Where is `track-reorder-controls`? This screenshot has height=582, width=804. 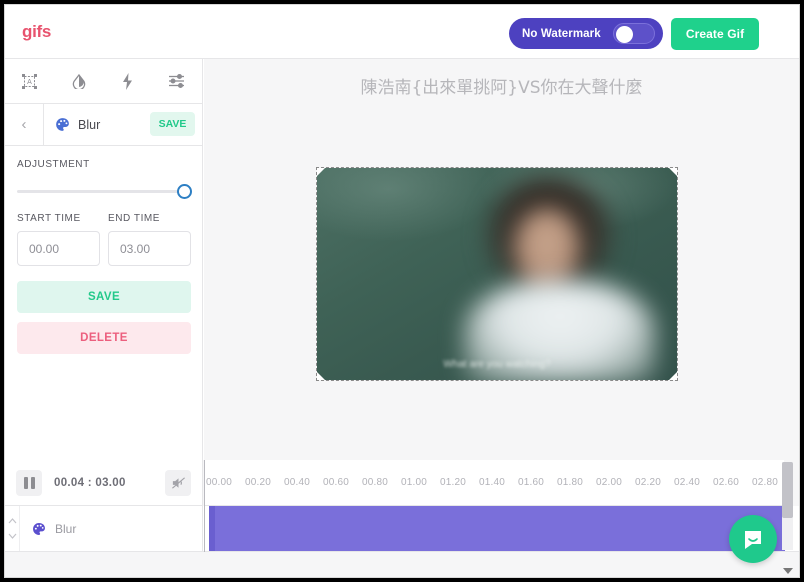
track-reorder-controls is located at coordinates (12, 528).